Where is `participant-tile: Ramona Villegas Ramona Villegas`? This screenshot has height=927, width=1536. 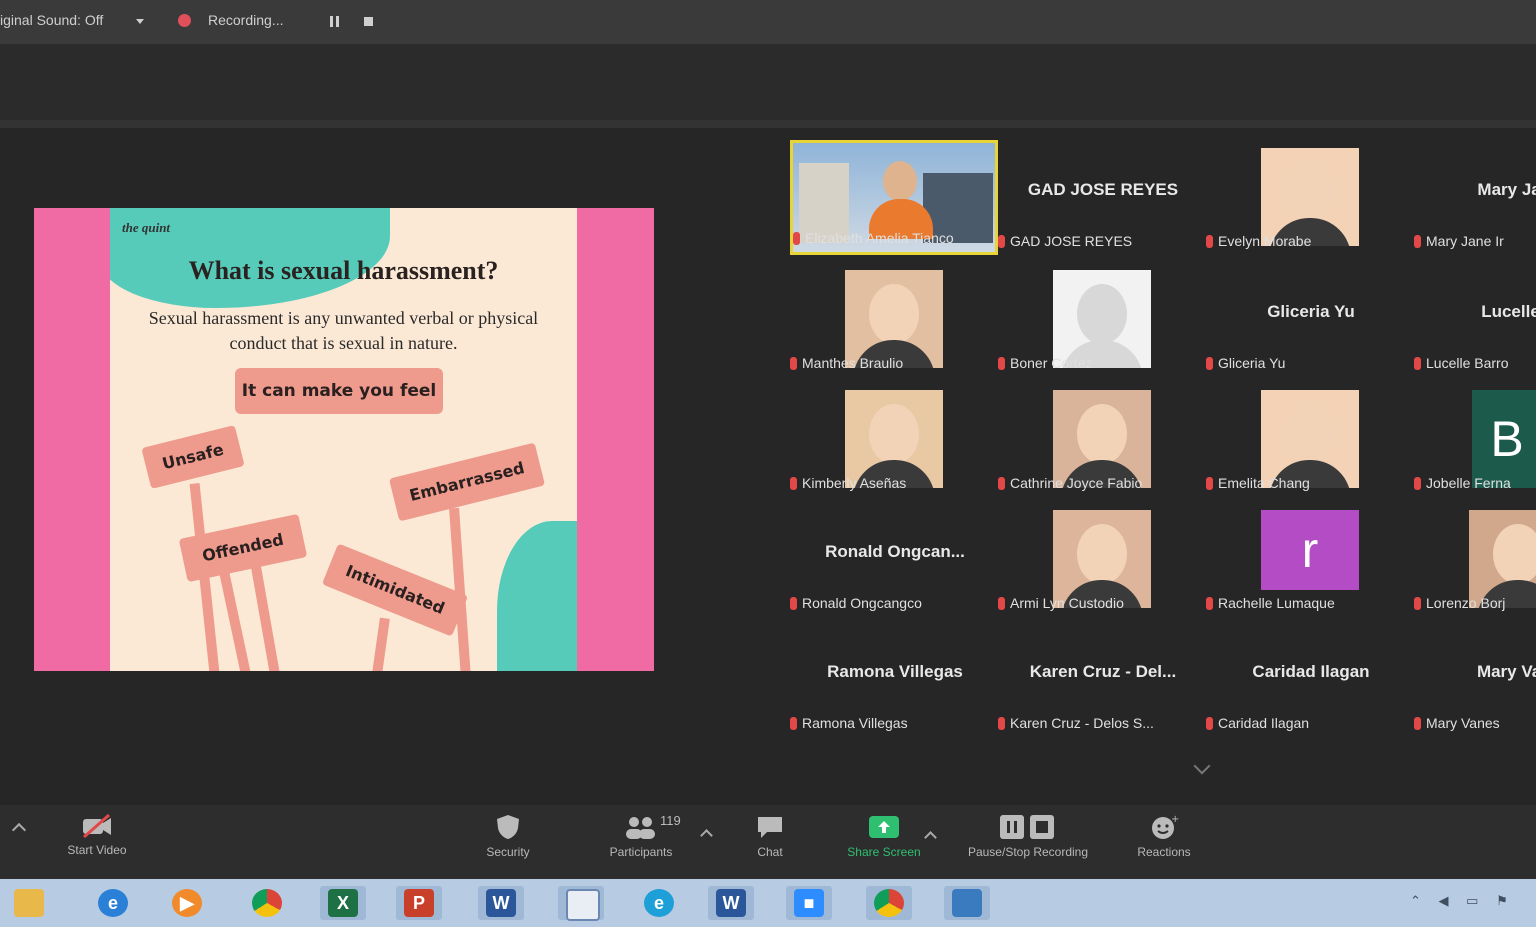
participant-tile: Ramona Villegas Ramona Villegas is located at coordinates (890, 679).